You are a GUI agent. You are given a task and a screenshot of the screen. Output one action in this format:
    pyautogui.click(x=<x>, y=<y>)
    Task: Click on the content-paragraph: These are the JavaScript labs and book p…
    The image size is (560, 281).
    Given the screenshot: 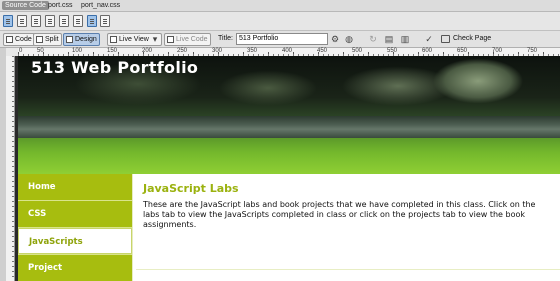 What is the action you would take?
    pyautogui.click(x=339, y=214)
    